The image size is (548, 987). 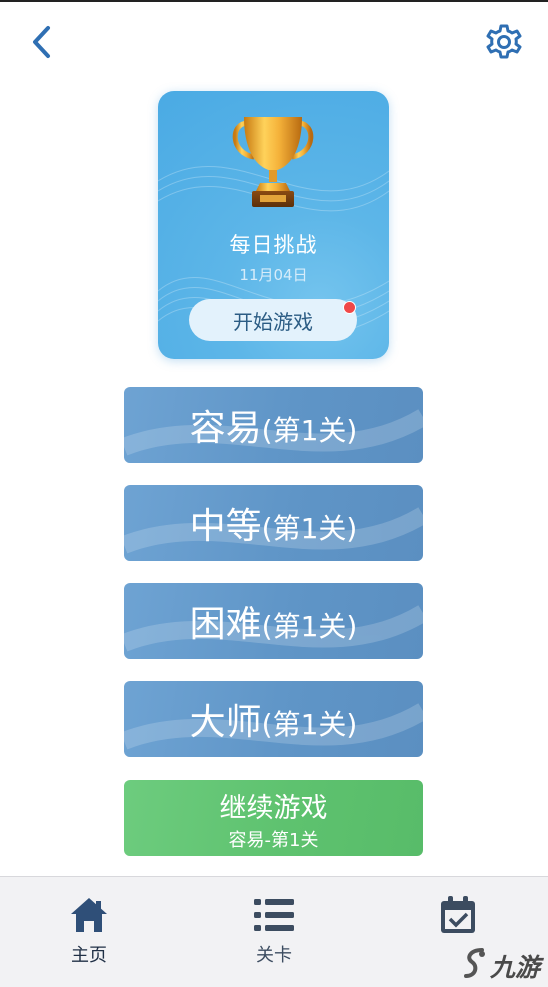 I want to click on level-name: 中等, so click(x=225, y=526).